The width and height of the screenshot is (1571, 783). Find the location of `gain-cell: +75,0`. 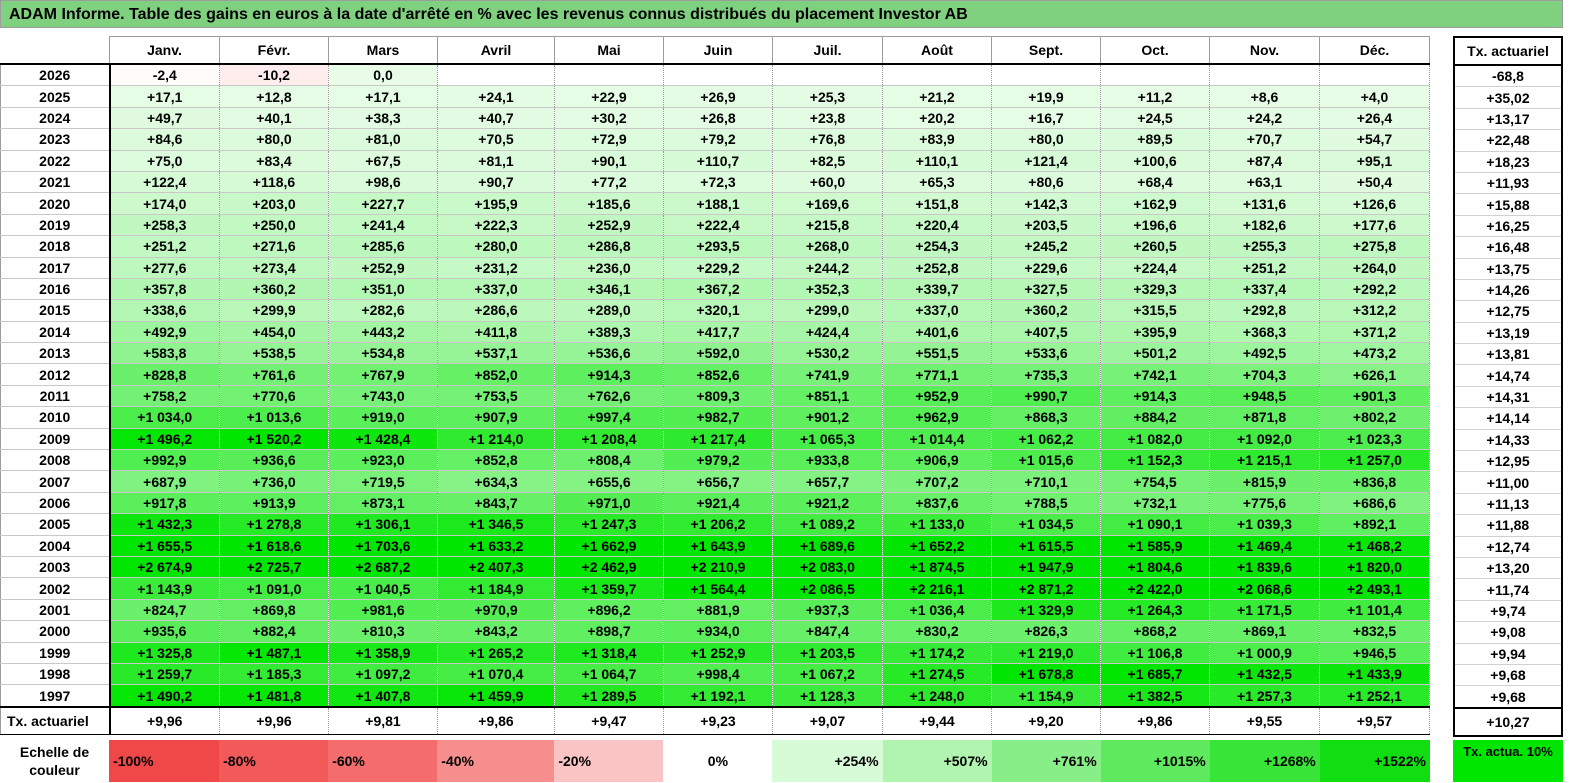

gain-cell: +75,0 is located at coordinates (164, 160).